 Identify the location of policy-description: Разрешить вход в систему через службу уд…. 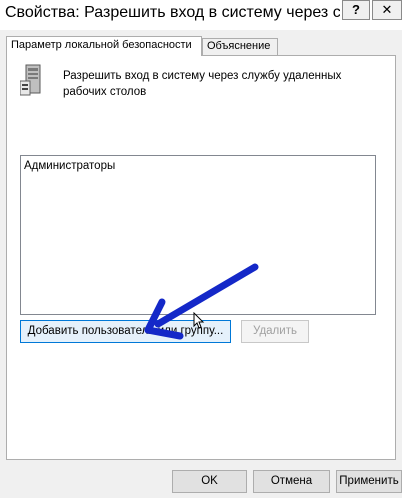
(202, 84).